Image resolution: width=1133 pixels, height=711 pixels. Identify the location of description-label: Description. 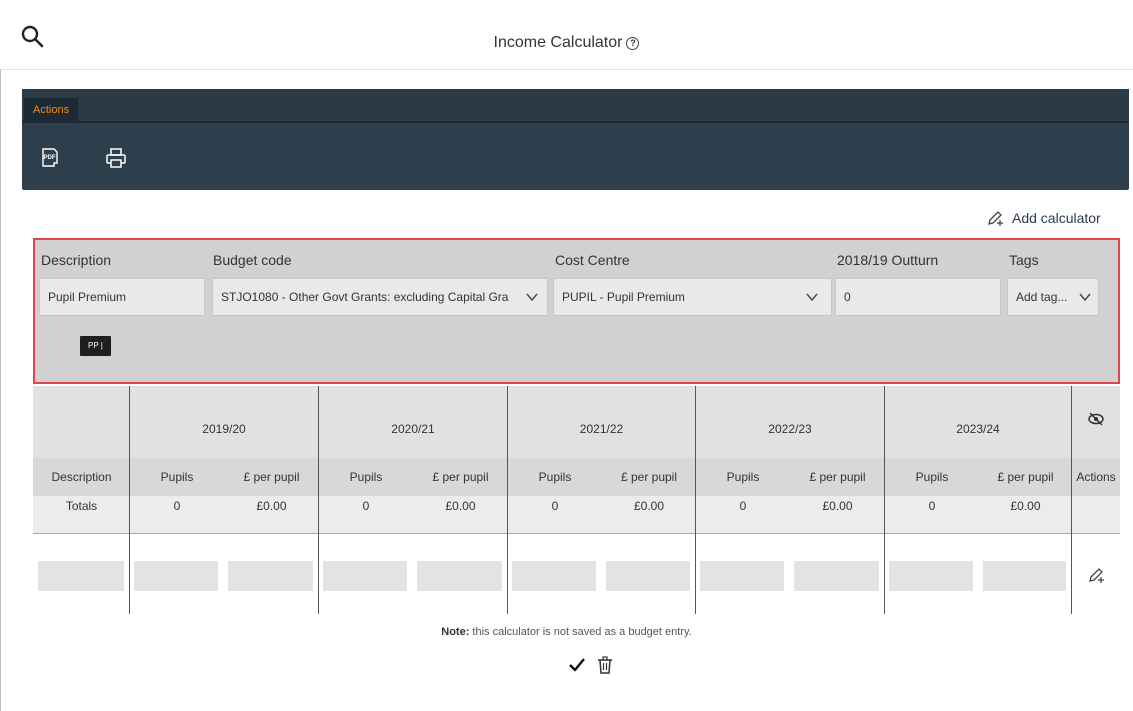
(76, 260).